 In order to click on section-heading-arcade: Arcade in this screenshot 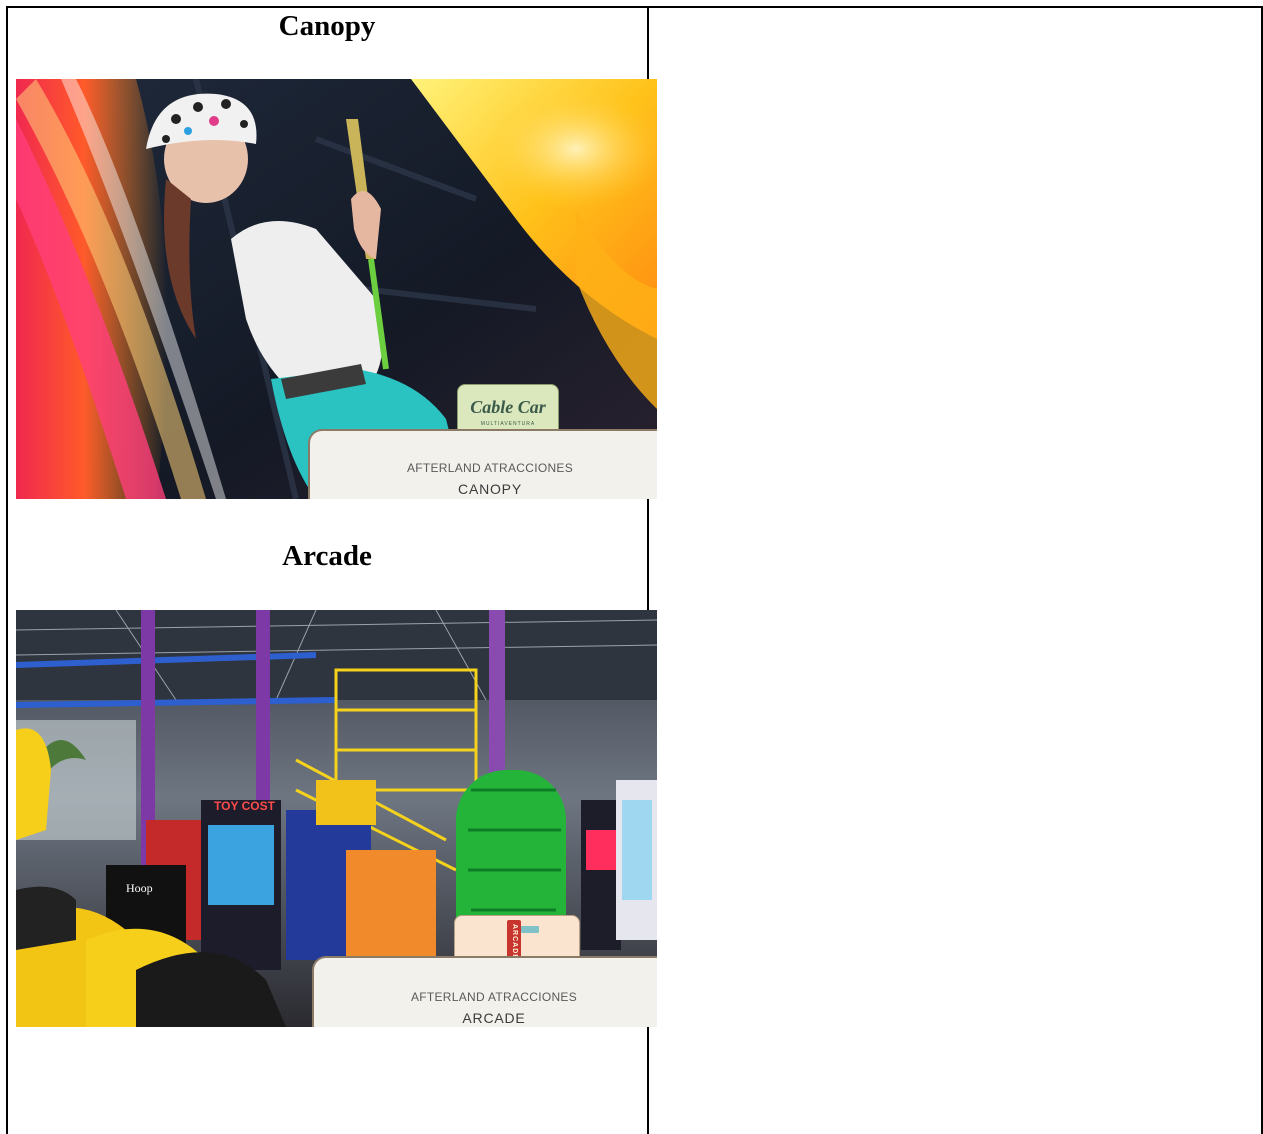, I will do `click(327, 556)`.